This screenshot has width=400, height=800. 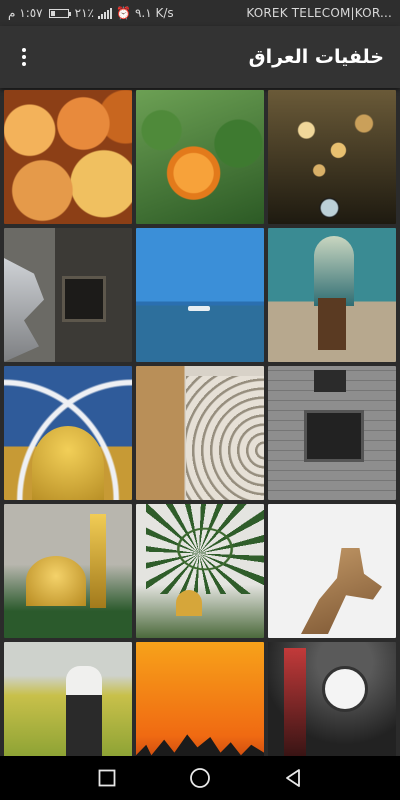 I want to click on signal-icon, so click(x=104, y=13).